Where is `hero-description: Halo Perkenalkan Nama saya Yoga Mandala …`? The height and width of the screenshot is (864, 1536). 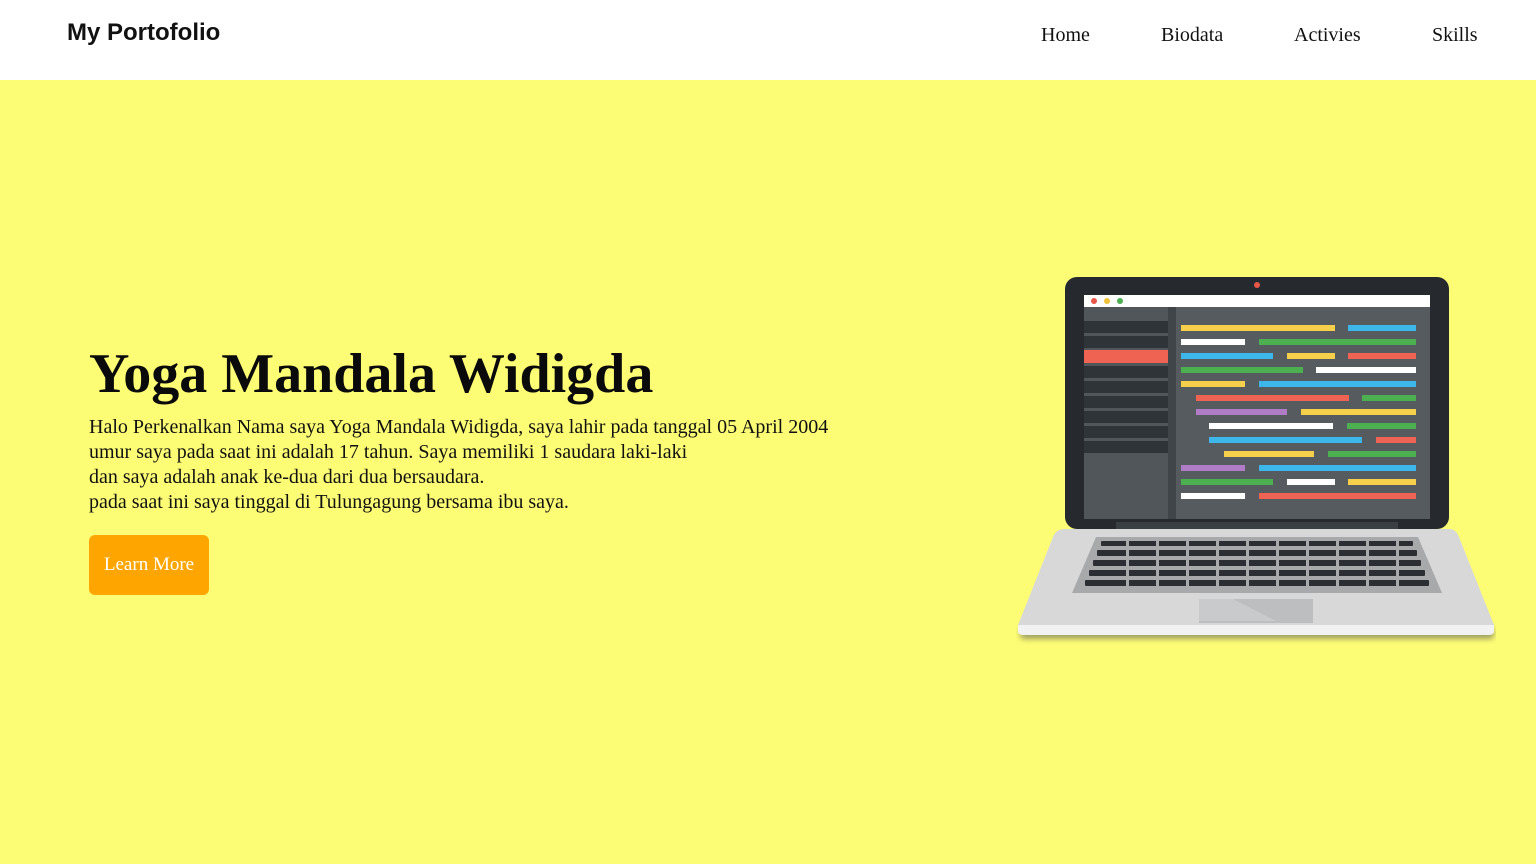
hero-description: Halo Perkenalkan Nama saya Yoga Mandala … is located at coordinates (458, 465).